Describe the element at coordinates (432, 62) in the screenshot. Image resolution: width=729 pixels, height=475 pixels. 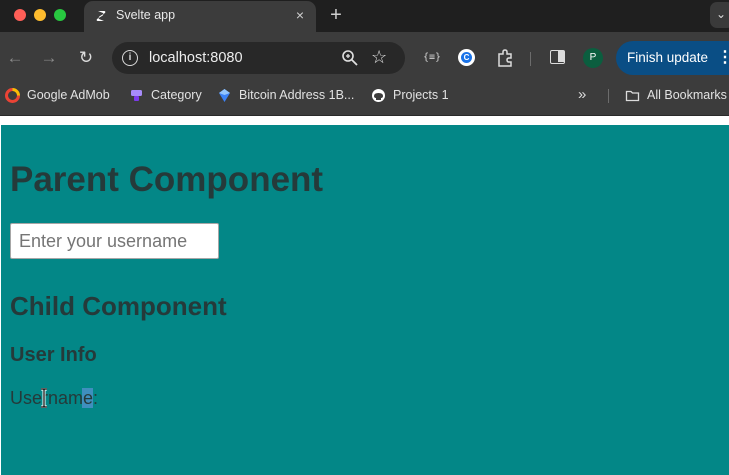
I see `json-viewer-extension-icon: {≡}` at that location.